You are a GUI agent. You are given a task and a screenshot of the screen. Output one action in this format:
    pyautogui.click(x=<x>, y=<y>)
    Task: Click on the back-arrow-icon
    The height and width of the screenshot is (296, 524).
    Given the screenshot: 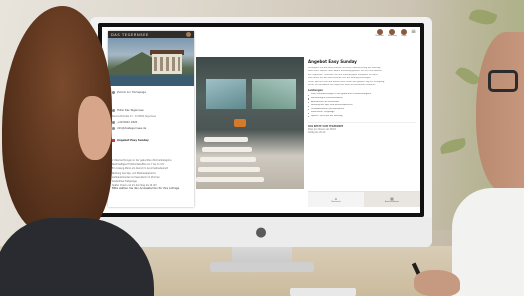 What is the action you would take?
    pyautogui.click(x=113, y=92)
    